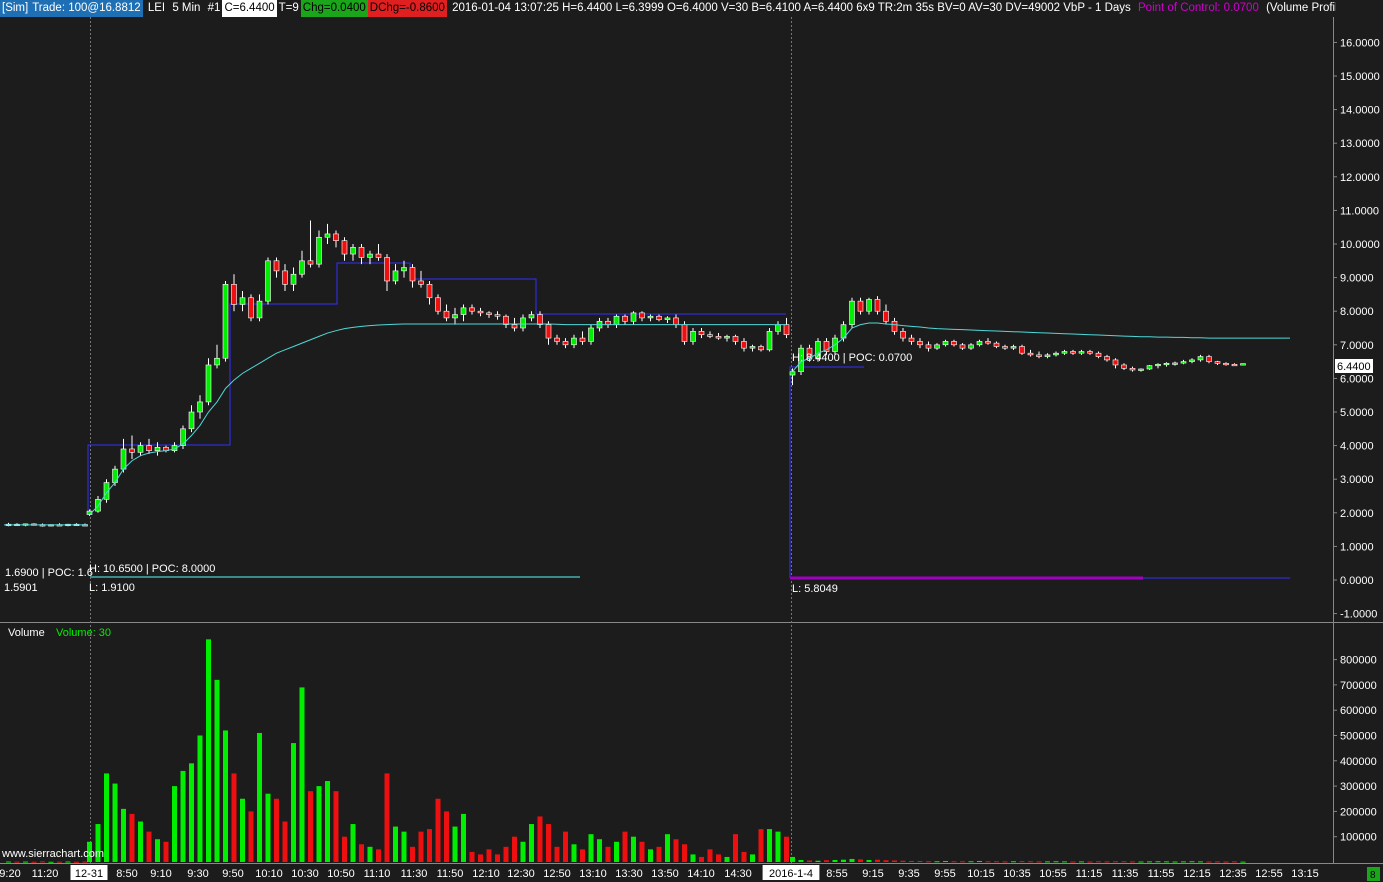  Describe the element at coordinates (450, 874) in the screenshot. I see `time-tick-label: 11:50` at that location.